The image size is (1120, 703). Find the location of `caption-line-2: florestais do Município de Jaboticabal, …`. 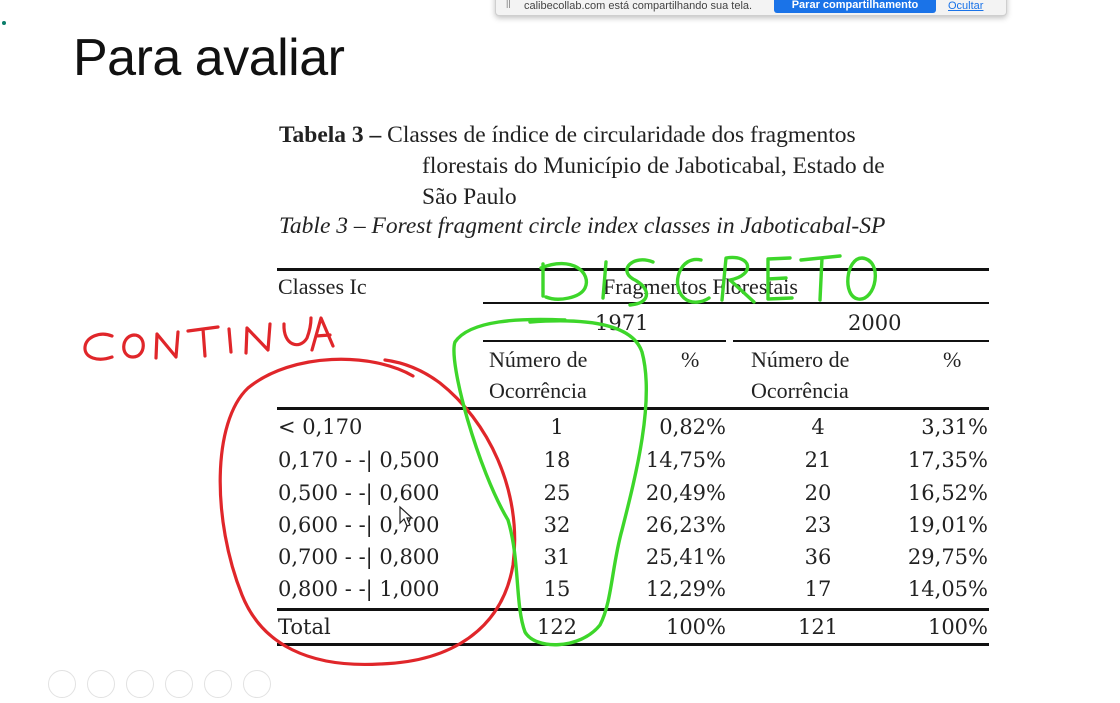

caption-line-2: florestais do Município de Jaboticabal, … is located at coordinates (653, 166).